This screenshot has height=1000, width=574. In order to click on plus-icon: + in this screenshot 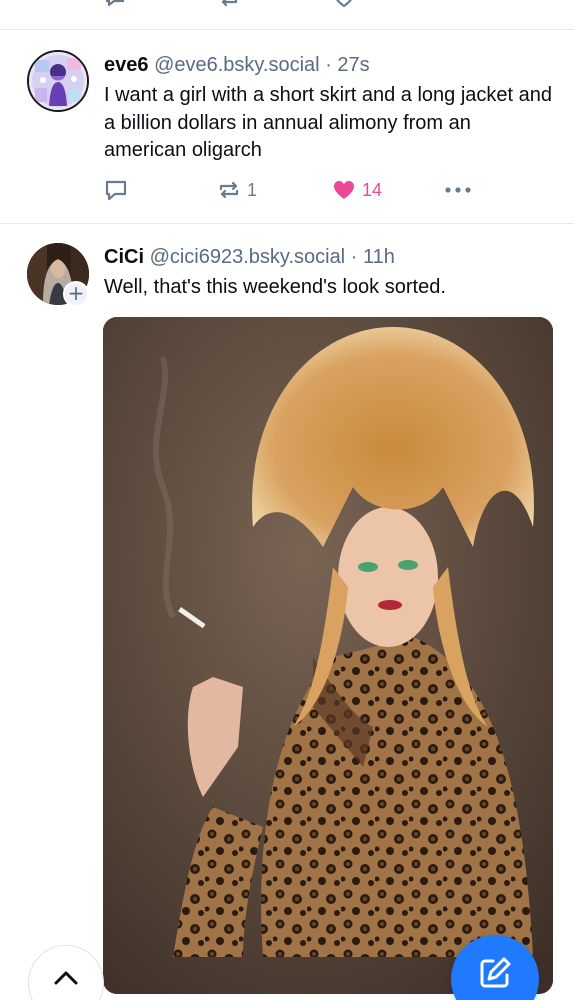, I will do `click(76, 293)`.